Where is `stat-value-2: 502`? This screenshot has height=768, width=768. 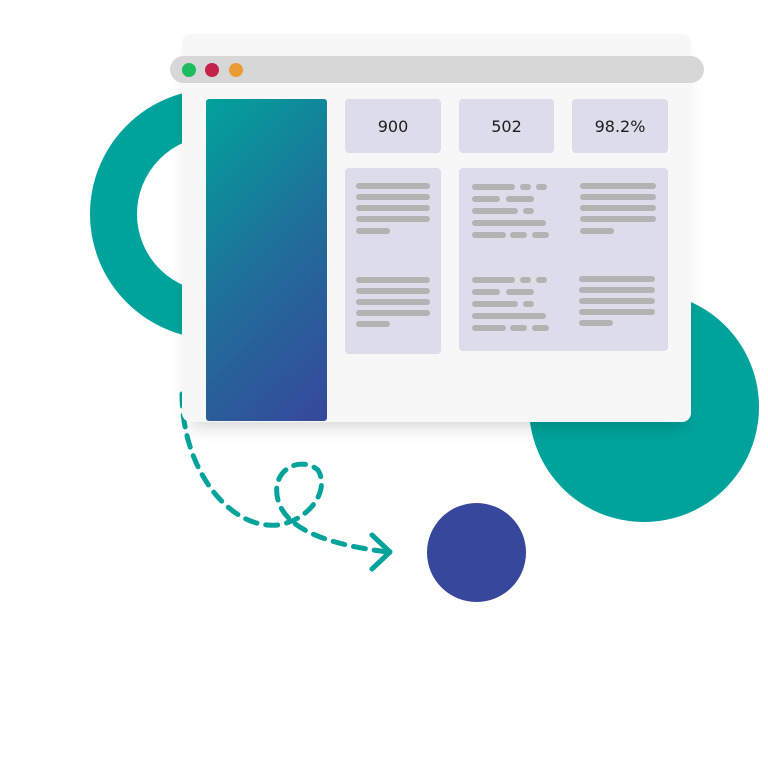 stat-value-2: 502 is located at coordinates (506, 126).